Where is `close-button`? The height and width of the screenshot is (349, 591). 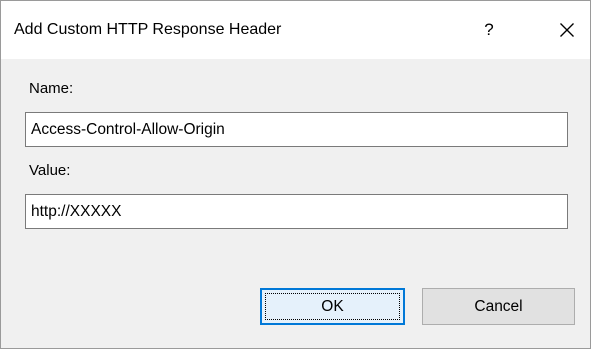 close-button is located at coordinates (567, 30).